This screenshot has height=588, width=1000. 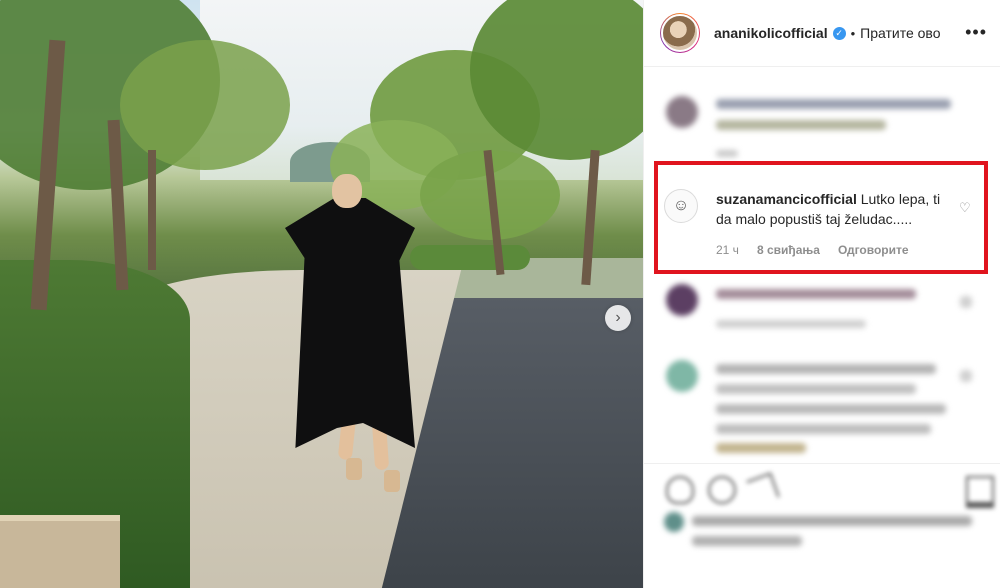 I want to click on share-icon, so click(x=763, y=489).